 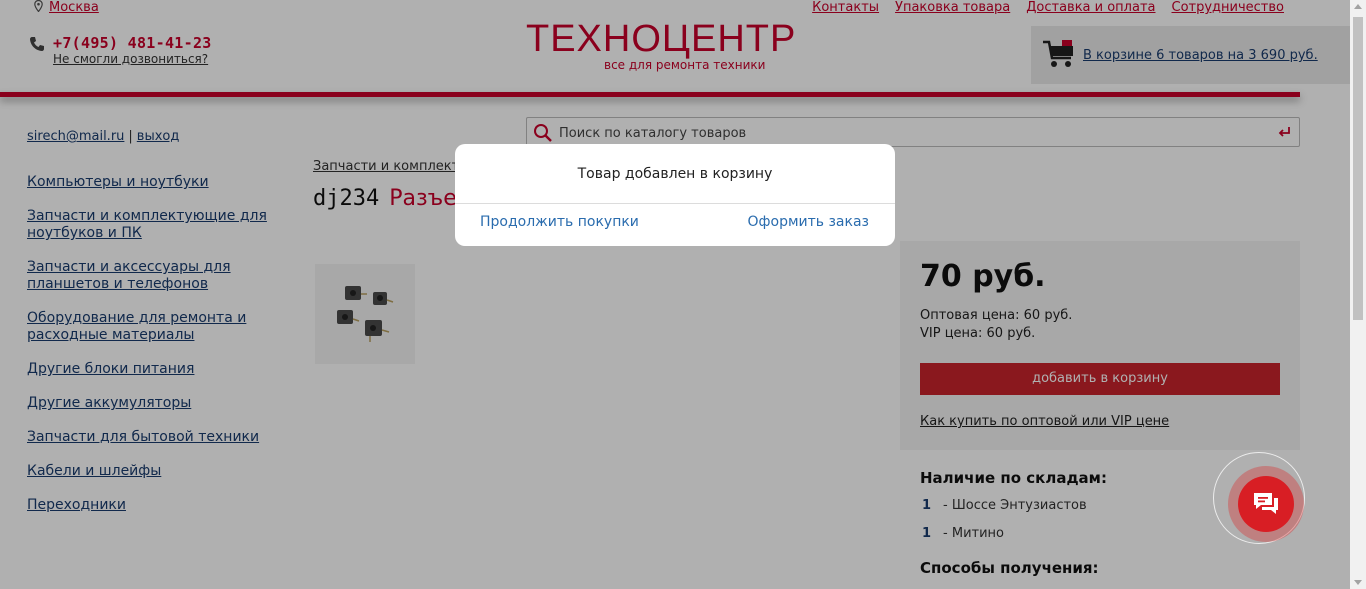 What do you see at coordinates (559, 222) in the screenshot?
I see `continue-shopping-button: Продолжить покупки` at bounding box center [559, 222].